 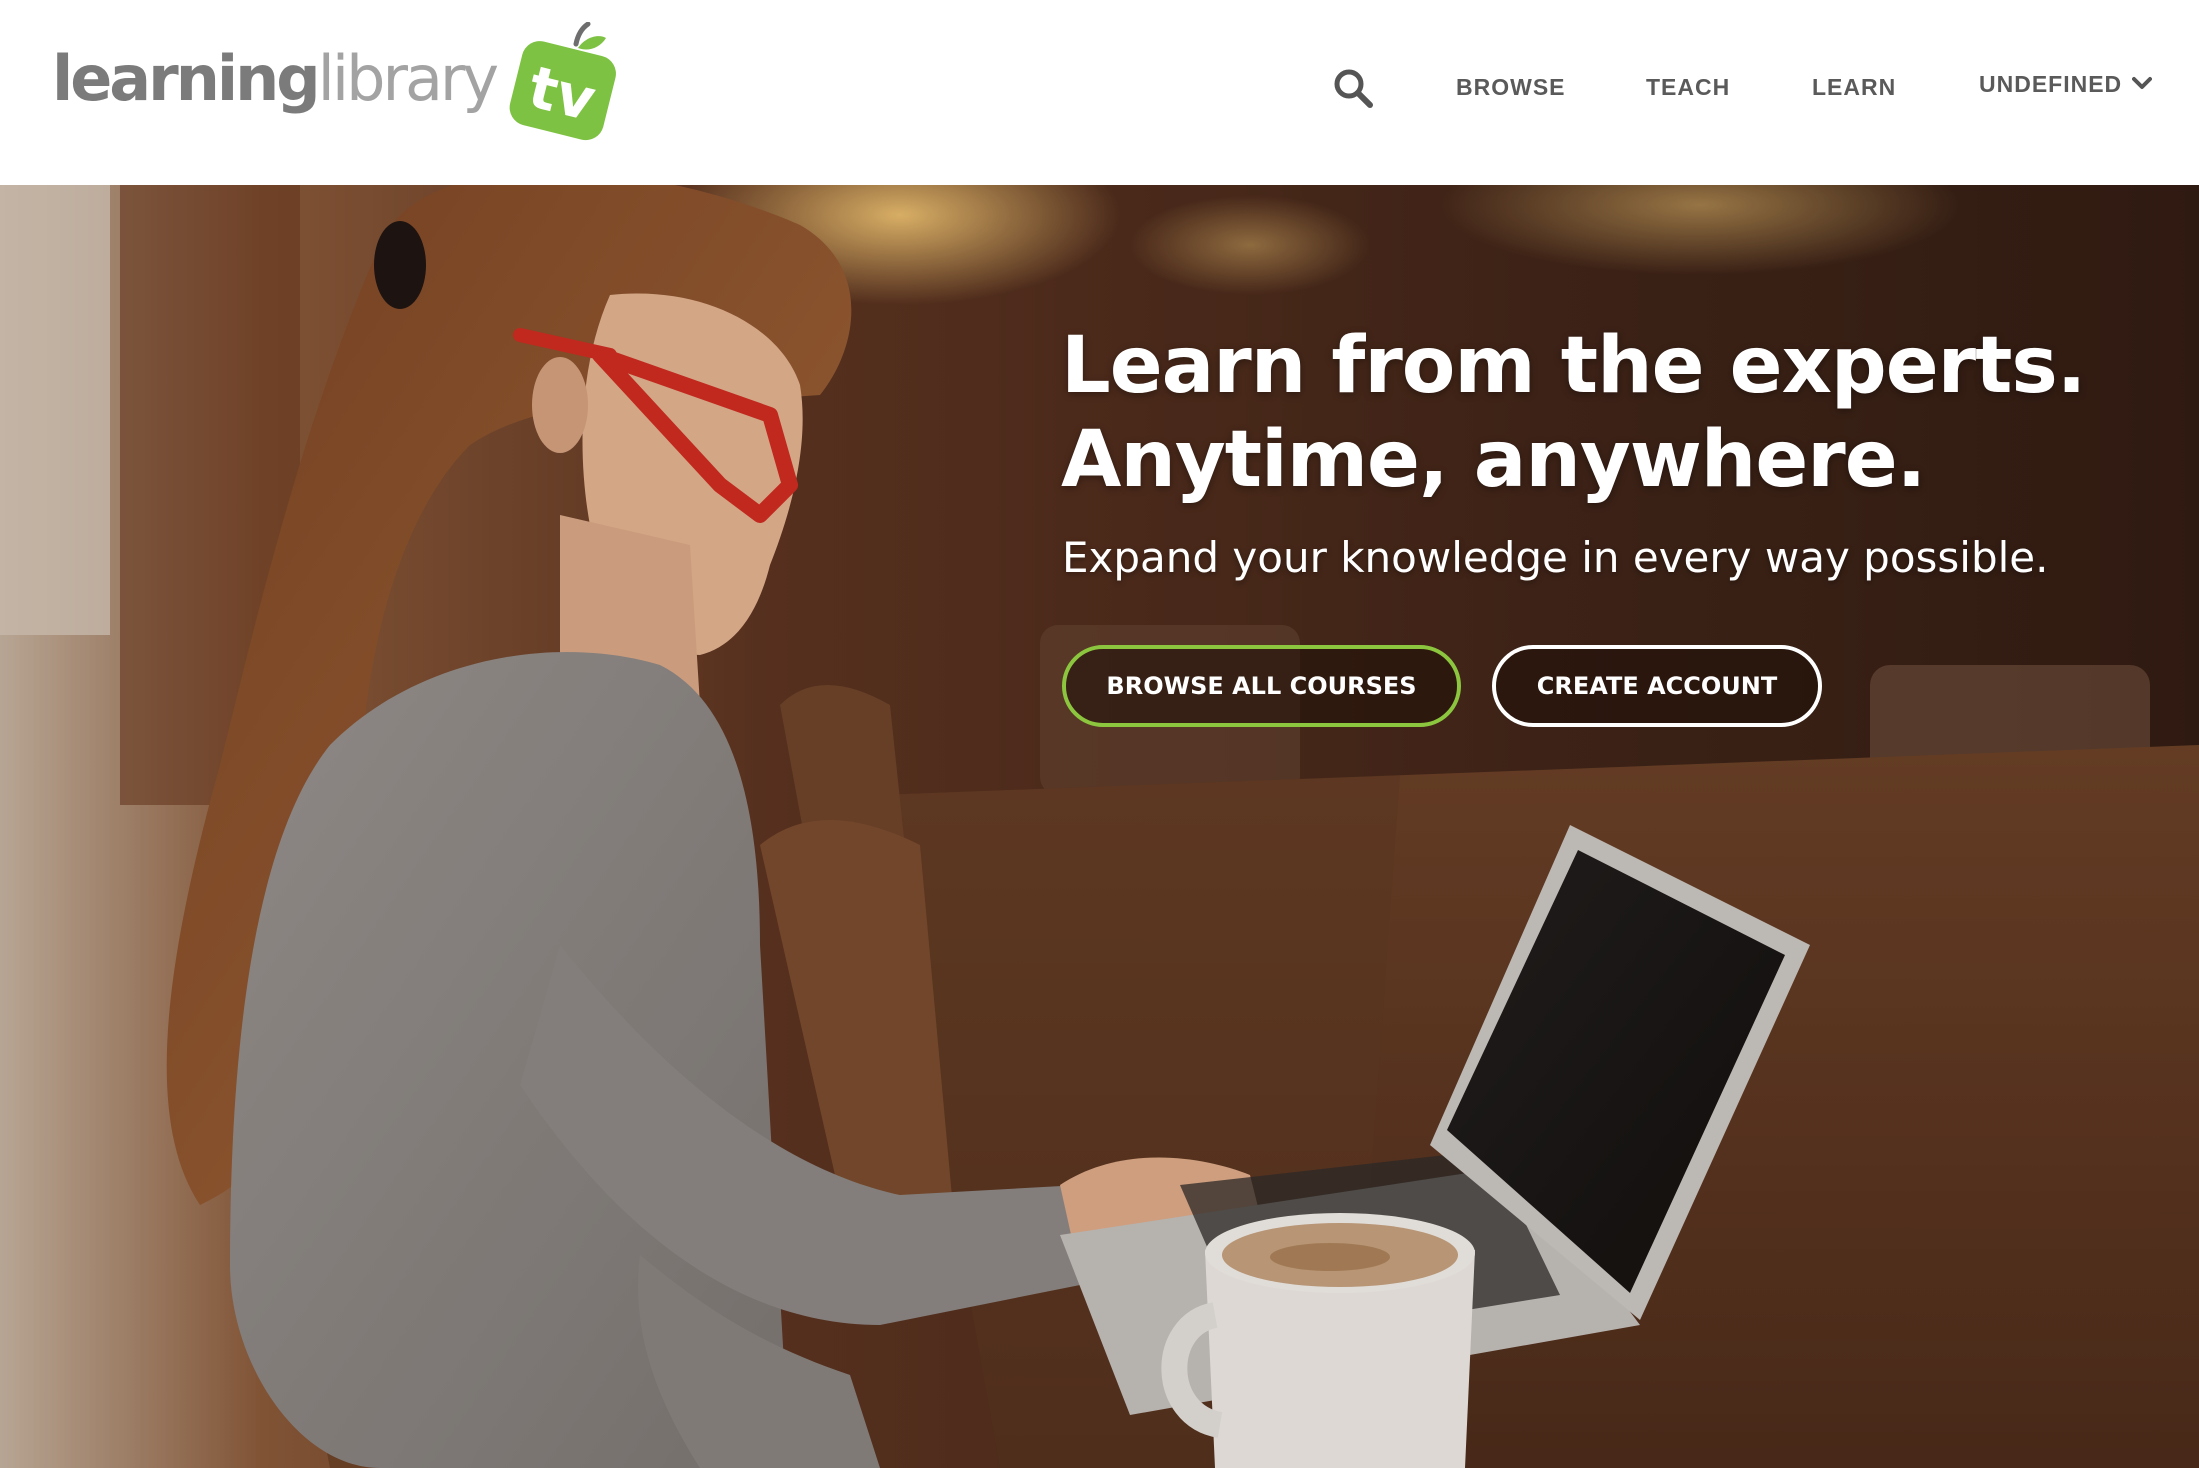 What do you see at coordinates (1573, 366) in the screenshot?
I see `hero-headline-line-1: Learn from the experts.` at bounding box center [1573, 366].